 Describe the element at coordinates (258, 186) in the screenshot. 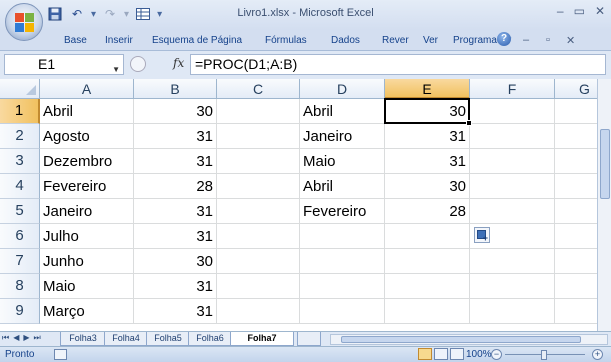

I see `cell-c4` at that location.